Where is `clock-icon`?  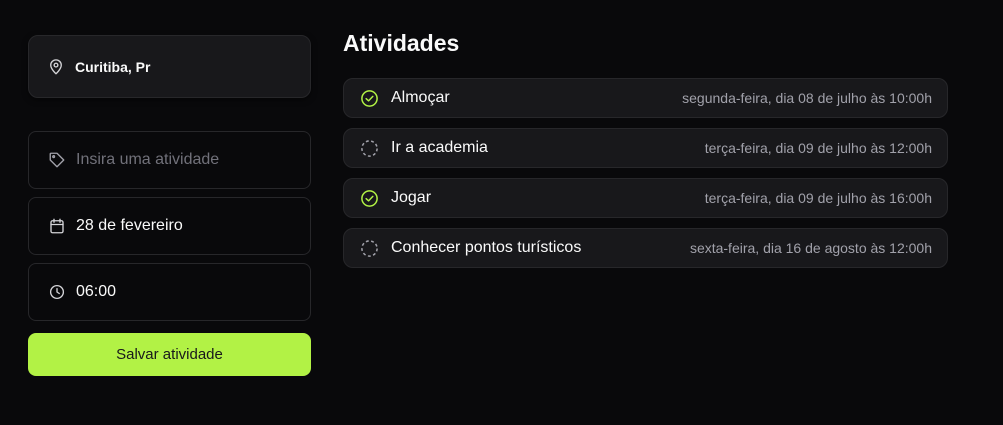
clock-icon is located at coordinates (57, 292).